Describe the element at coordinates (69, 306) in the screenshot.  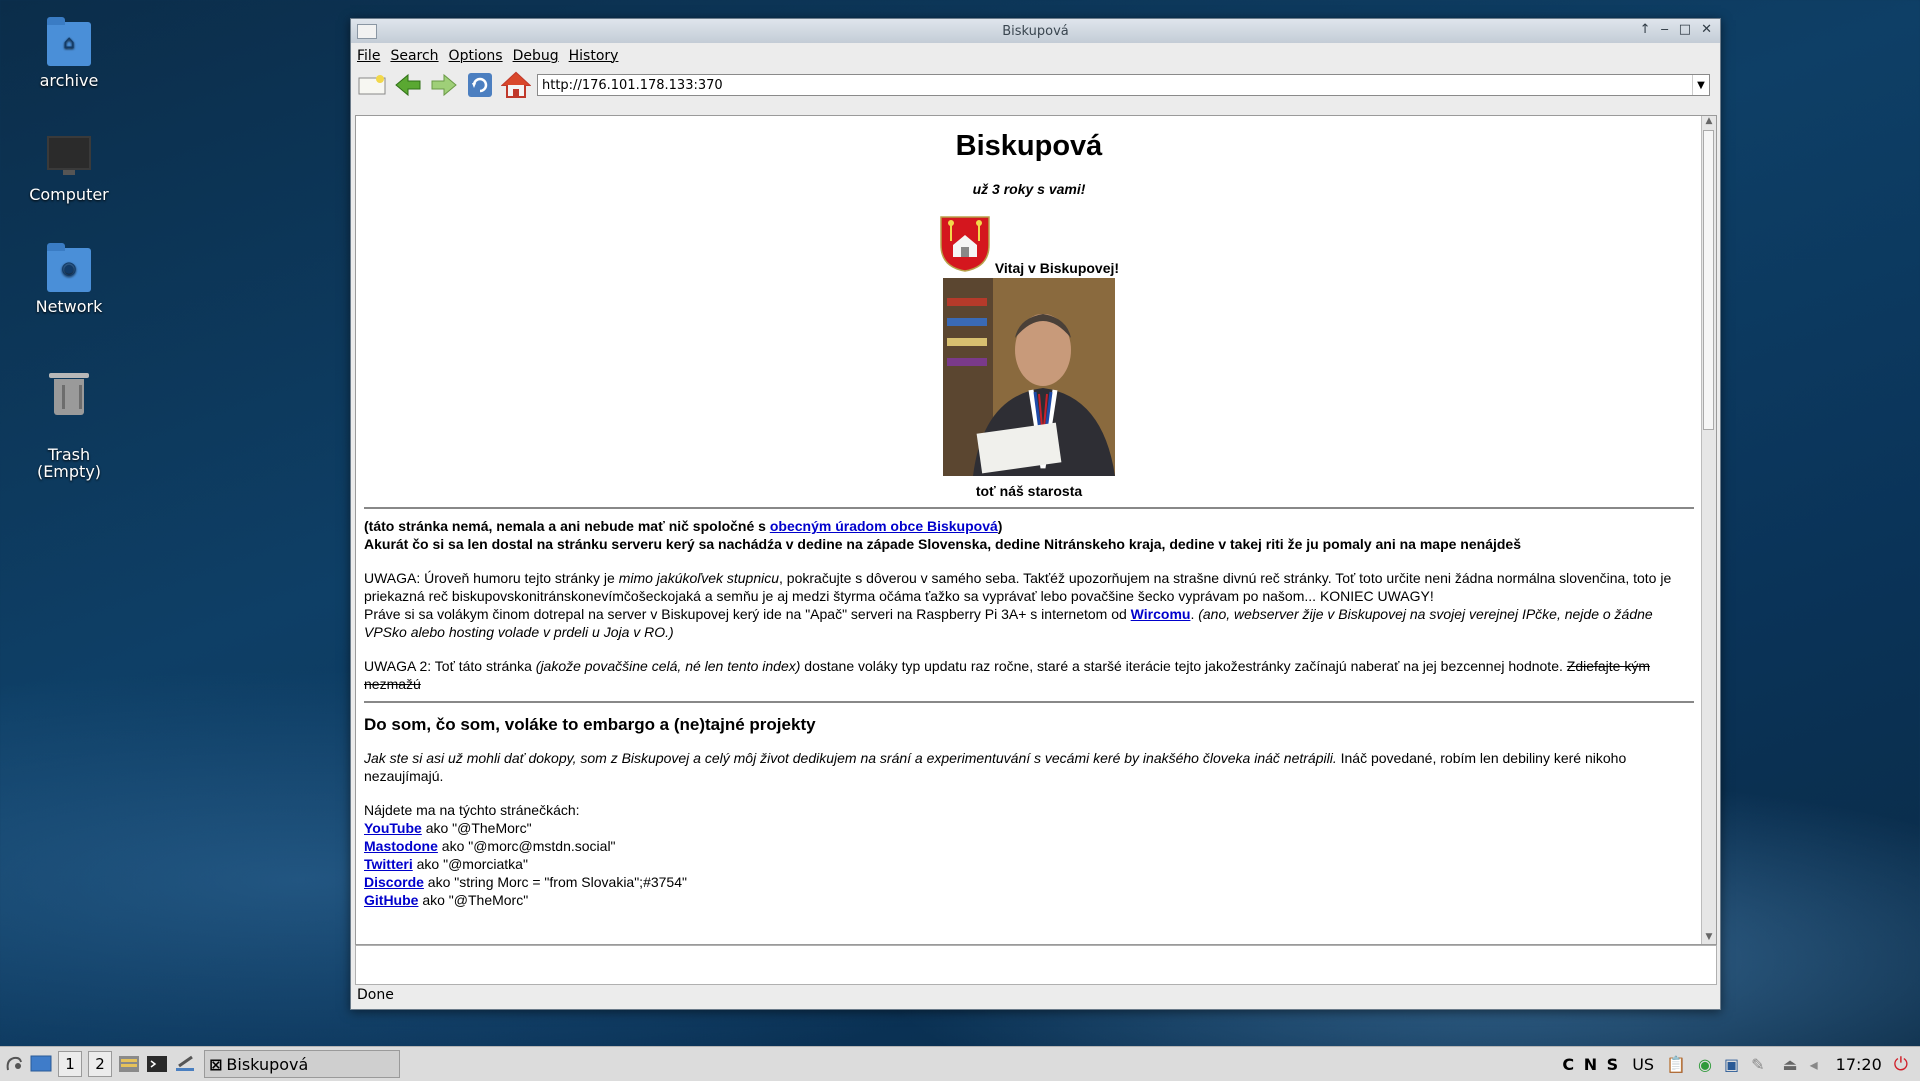
I see `desktop-icon-label: Network` at that location.